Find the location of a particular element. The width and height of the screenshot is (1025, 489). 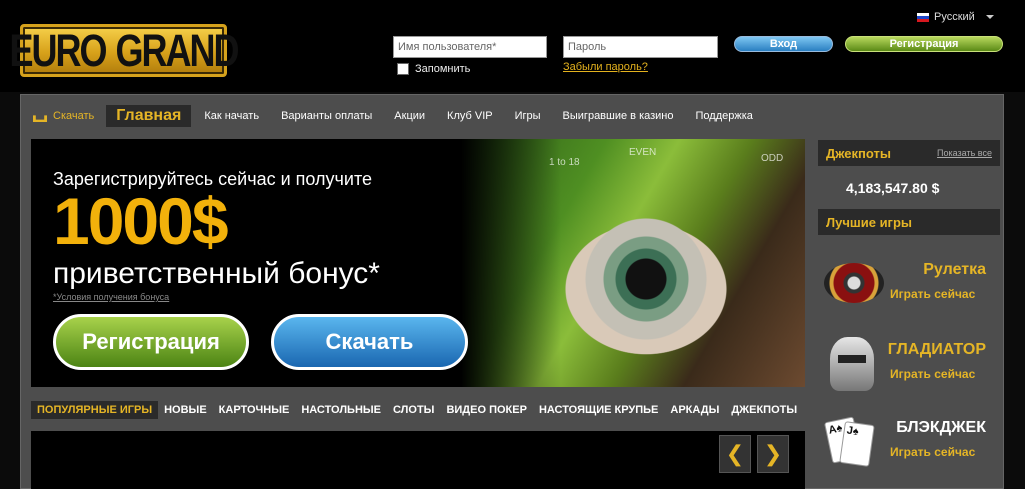

jackpot-value: 4,183,547.80 $ is located at coordinates (893, 188).